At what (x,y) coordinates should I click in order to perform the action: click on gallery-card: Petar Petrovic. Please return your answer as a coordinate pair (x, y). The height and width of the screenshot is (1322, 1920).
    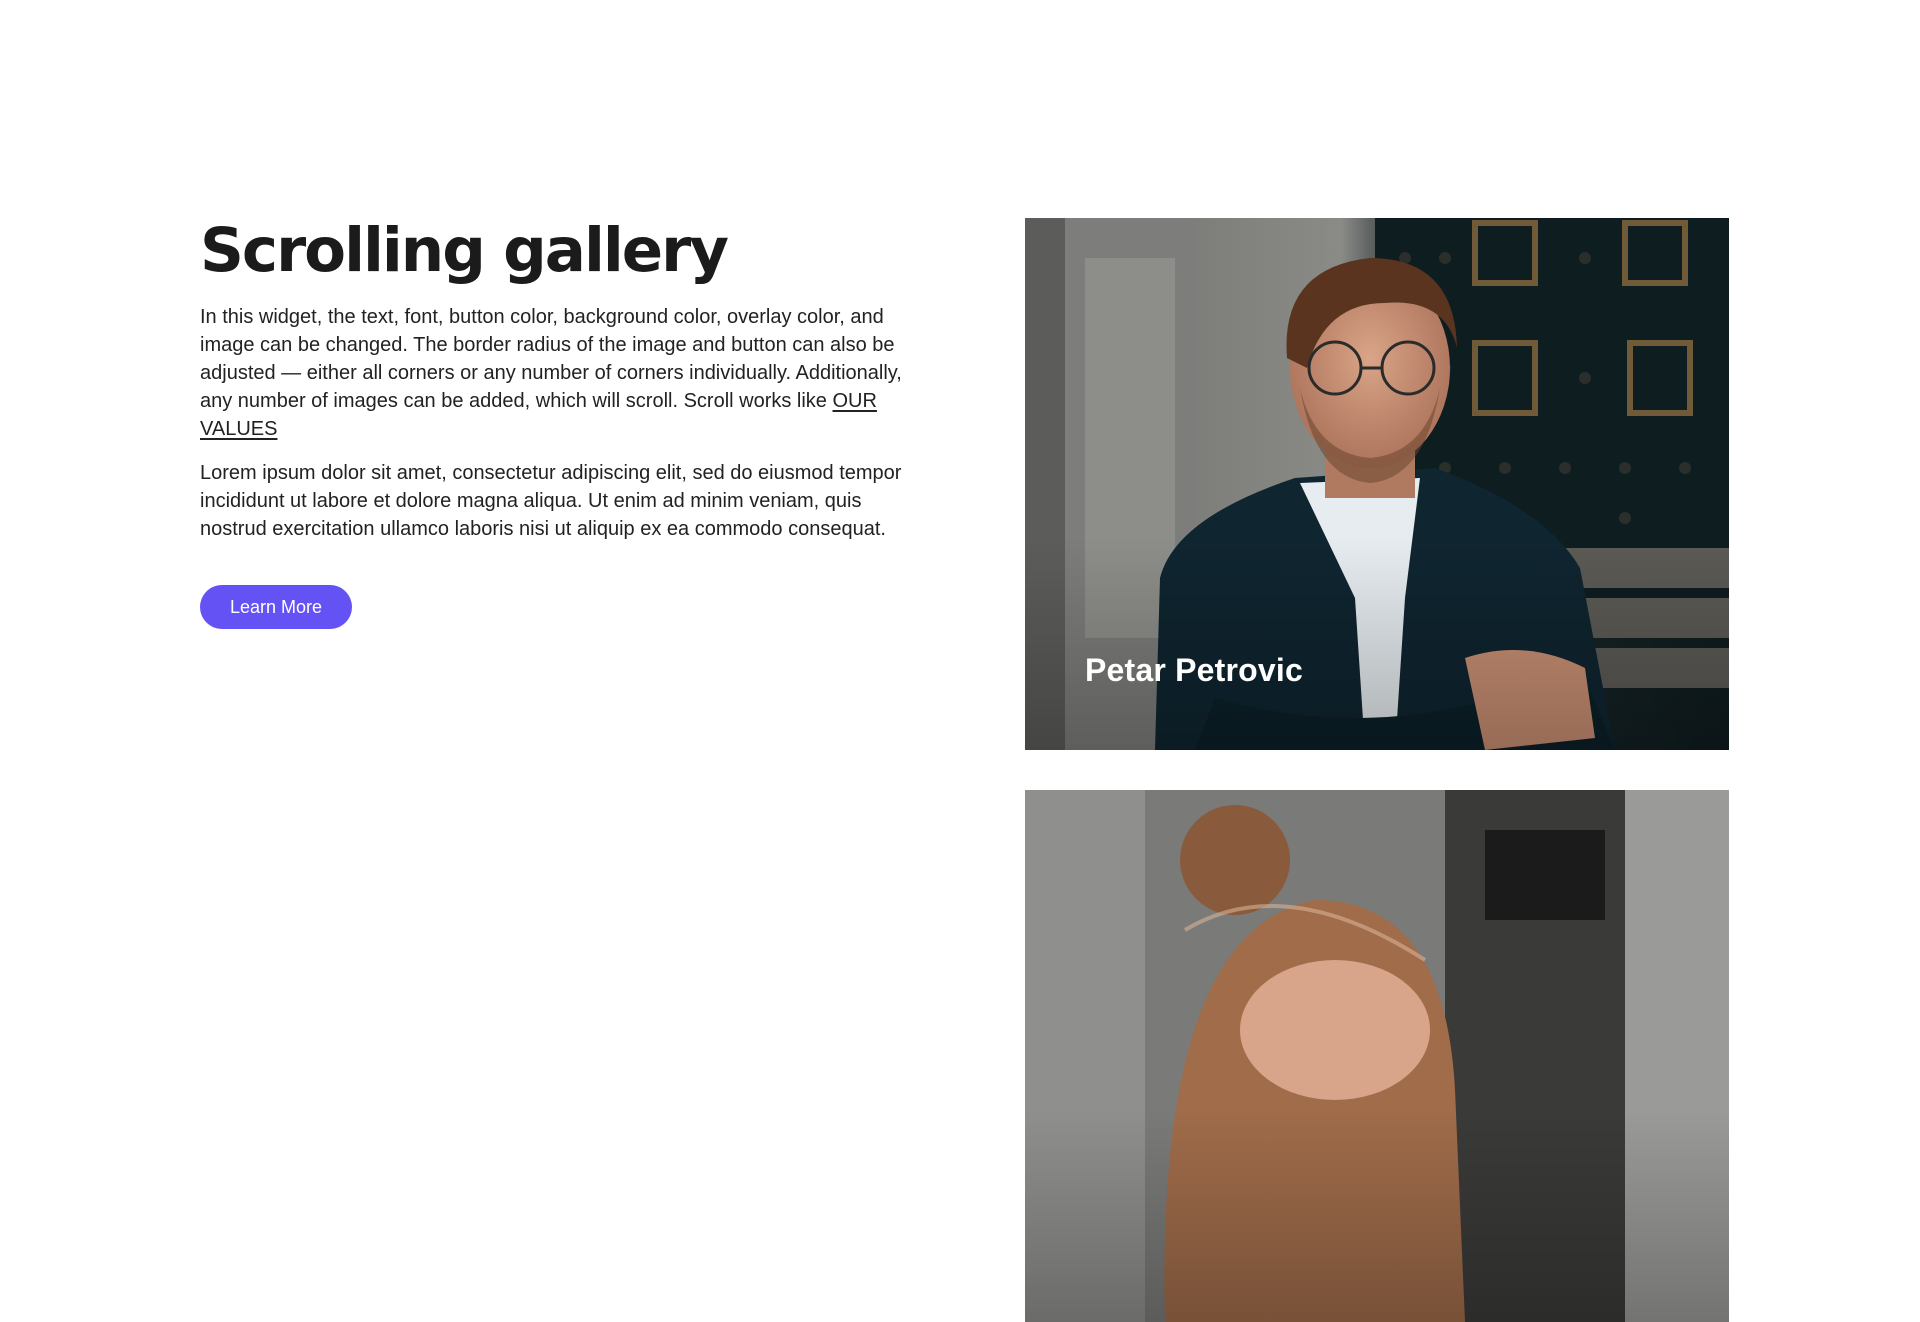
    Looking at the image, I should click on (1377, 484).